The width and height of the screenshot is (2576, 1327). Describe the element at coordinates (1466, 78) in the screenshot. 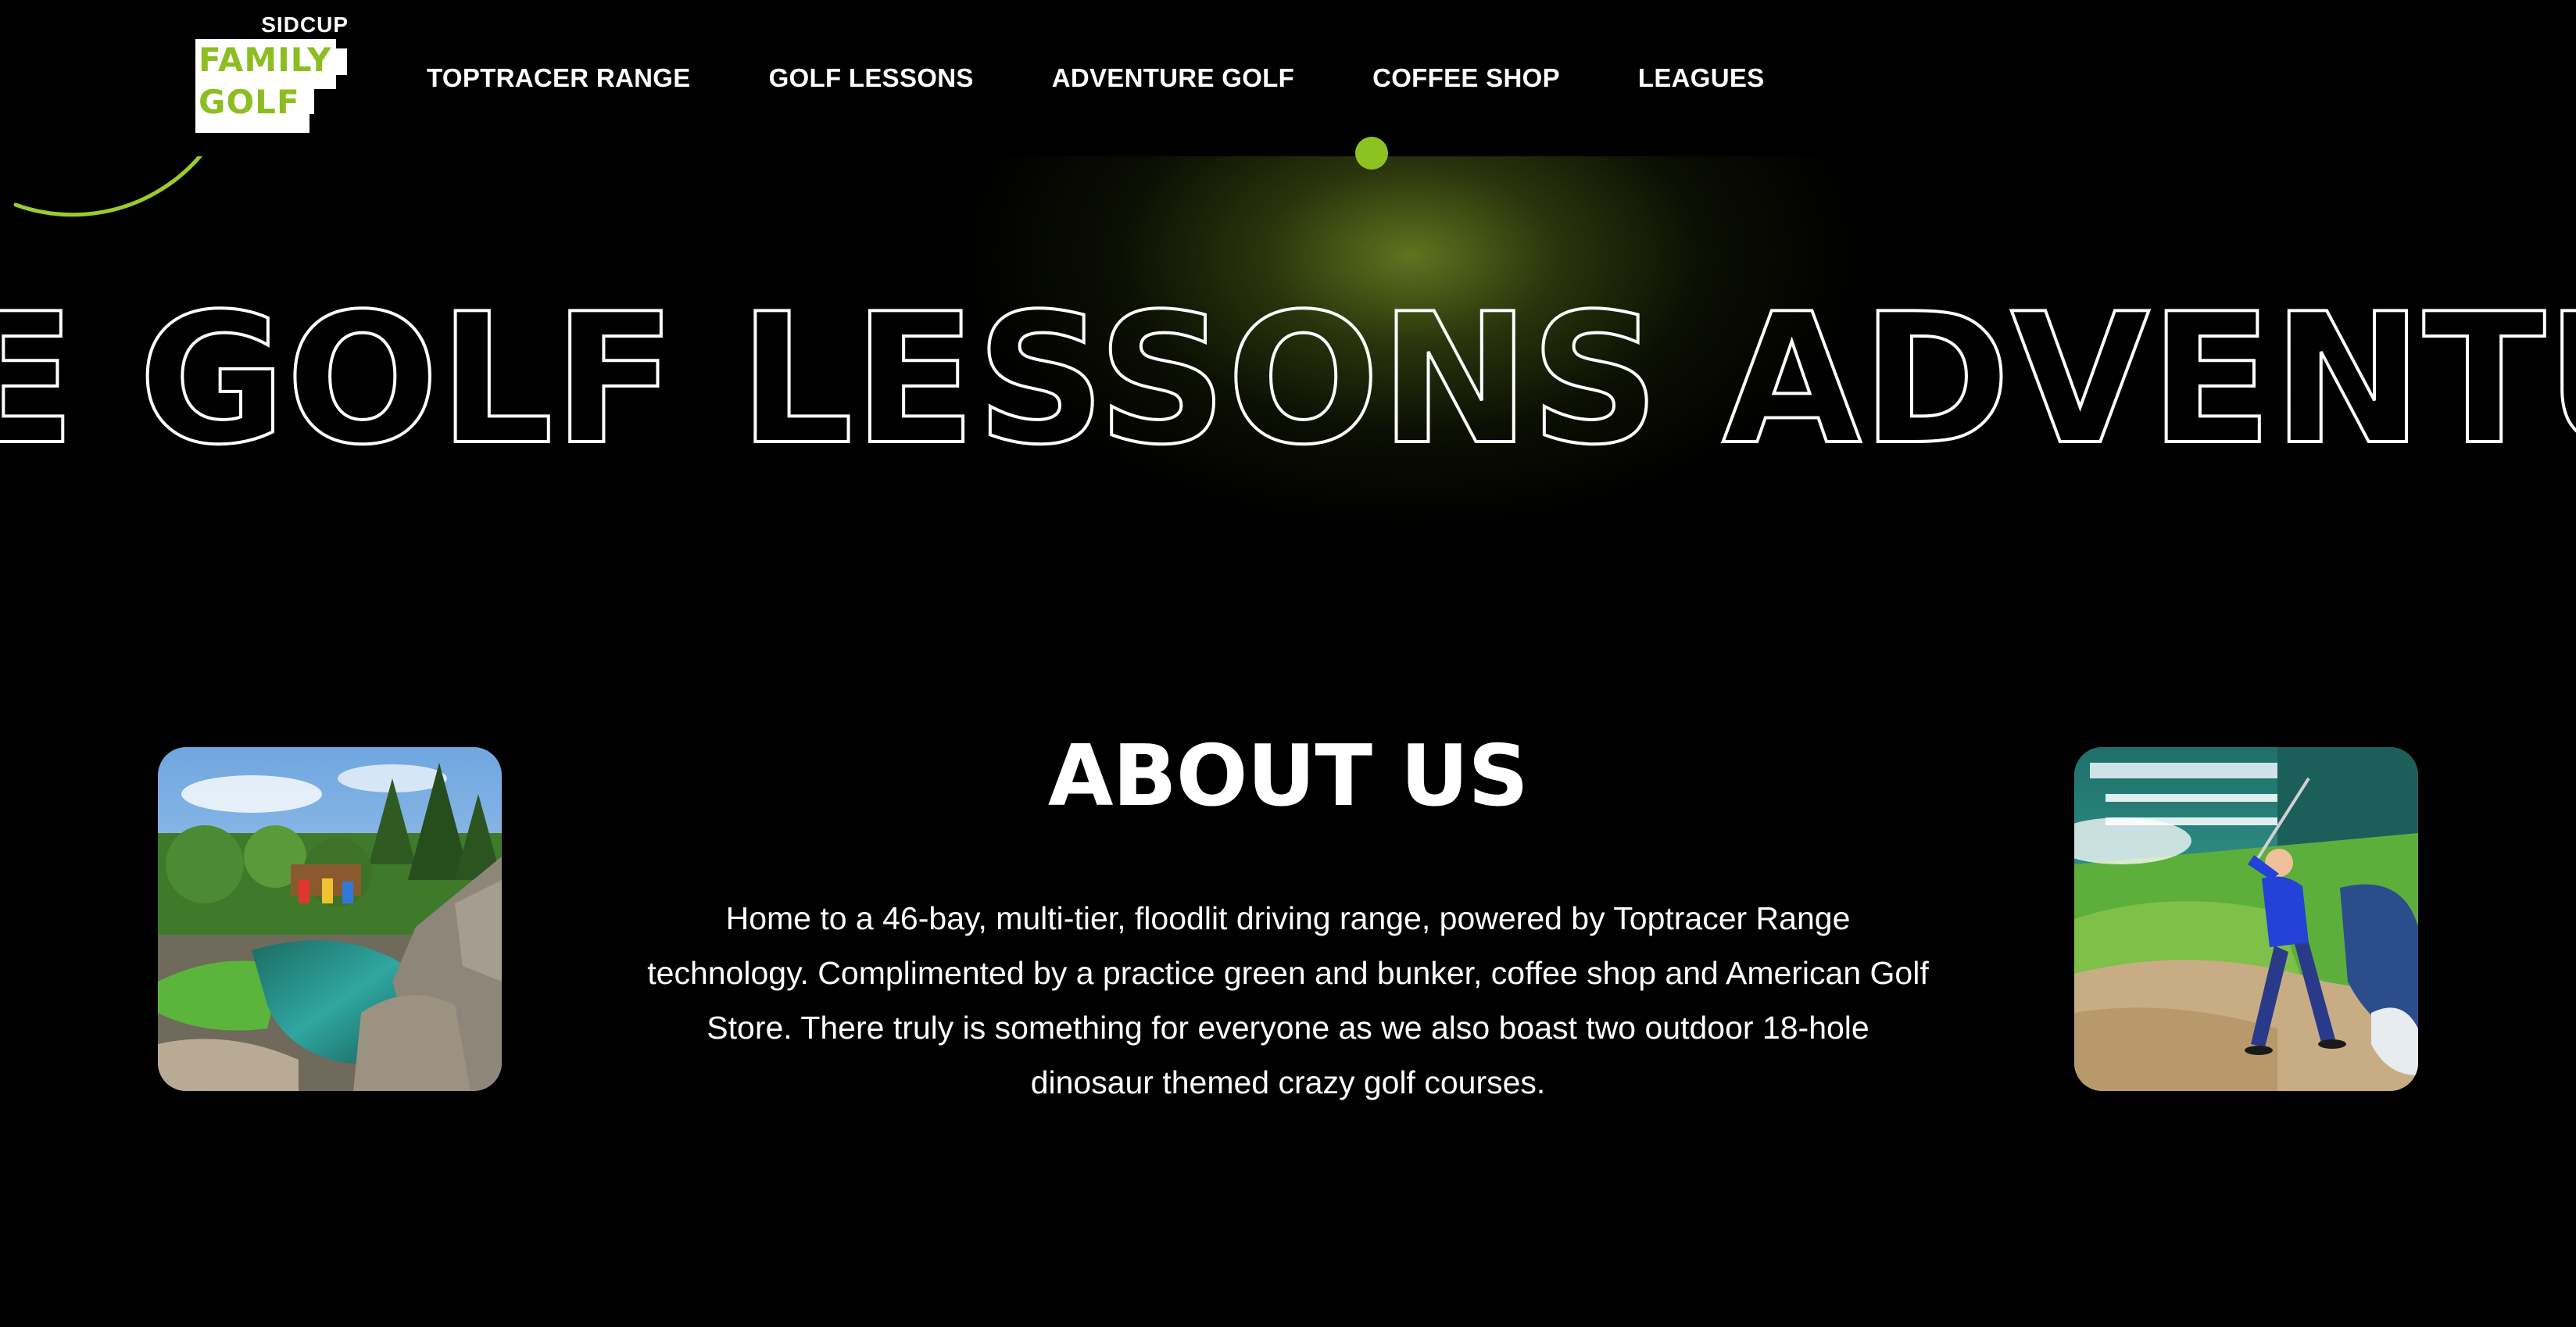

I see `nav-coffee-shop: COFFEE SHOP` at that location.